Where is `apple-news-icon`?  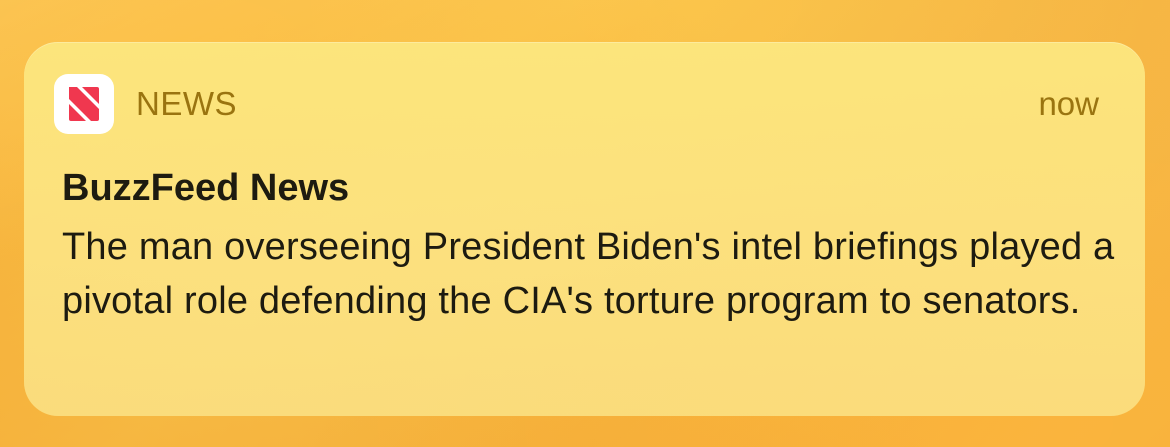
apple-news-icon is located at coordinates (84, 104).